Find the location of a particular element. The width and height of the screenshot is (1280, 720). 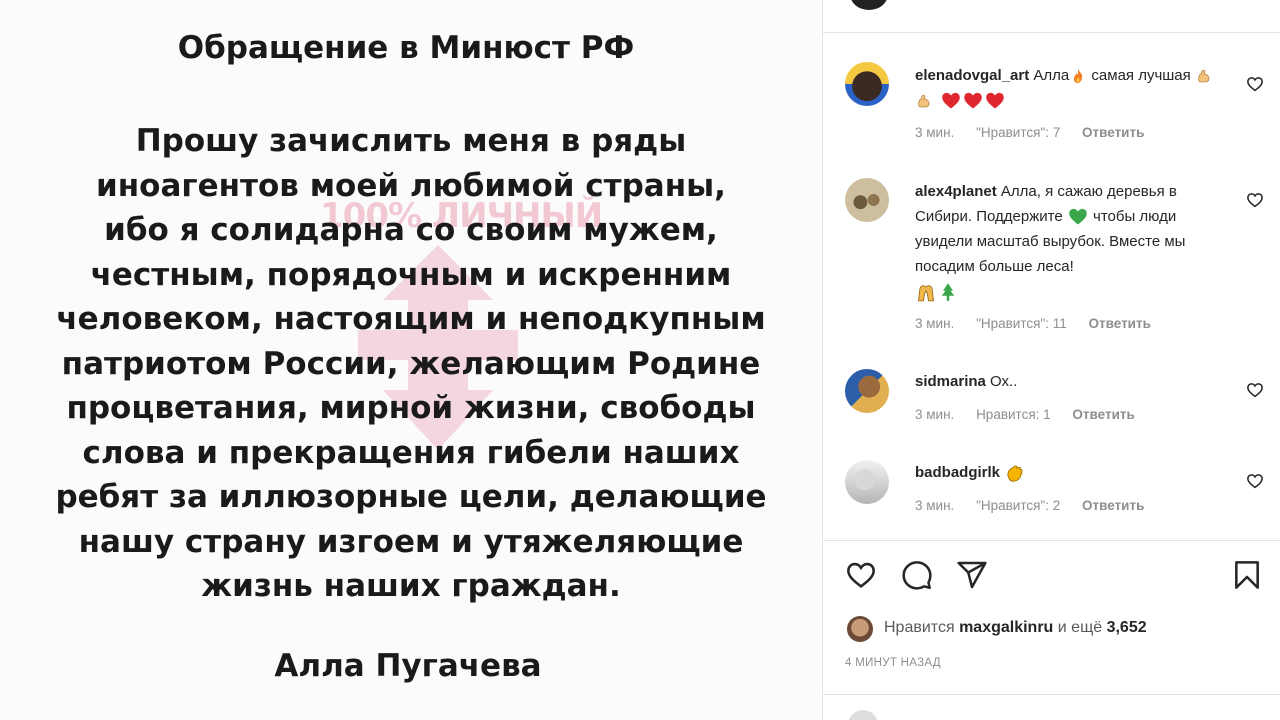

post-line: человеком, настоящим и неподкупным is located at coordinates (411, 319).